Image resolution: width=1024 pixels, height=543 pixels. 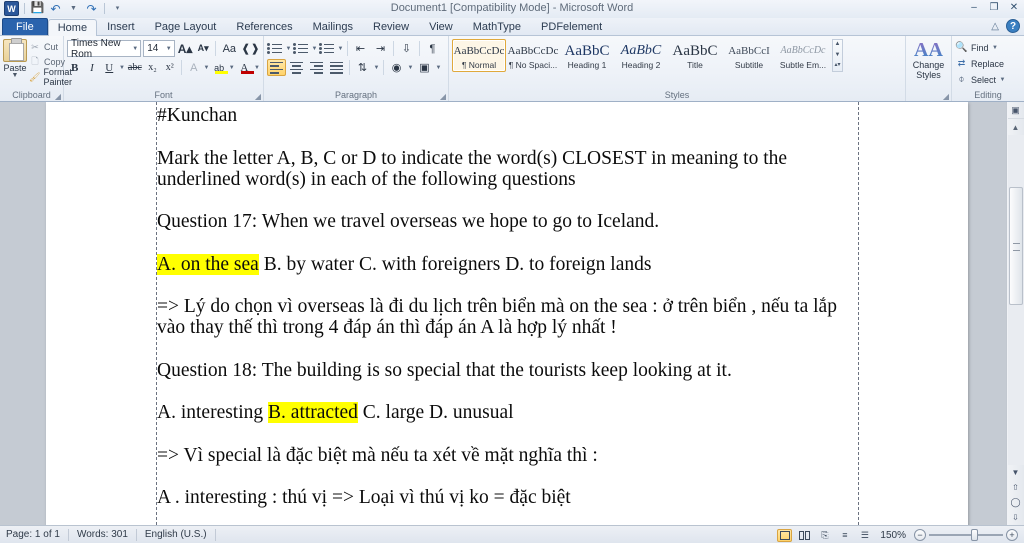 I want to click on style-title: AaBbC Title, so click(x=695, y=55).